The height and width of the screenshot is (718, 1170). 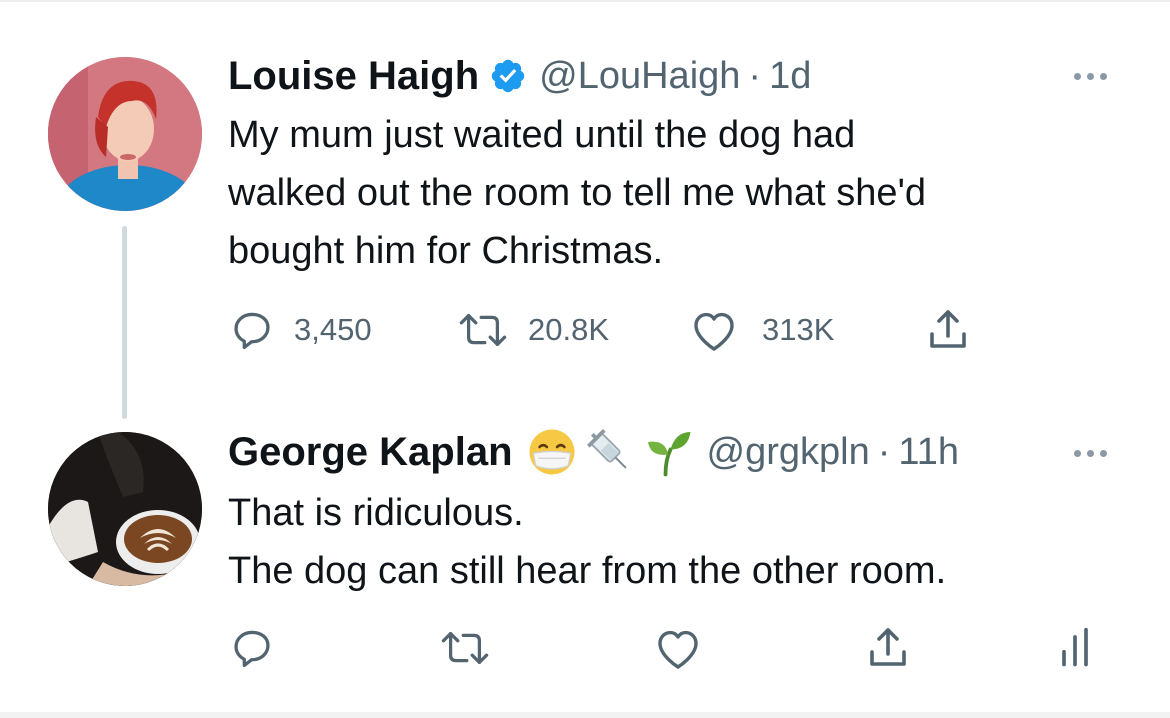 What do you see at coordinates (376, 513) in the screenshot?
I see `tweet-text-line: That is ridiculous.` at bounding box center [376, 513].